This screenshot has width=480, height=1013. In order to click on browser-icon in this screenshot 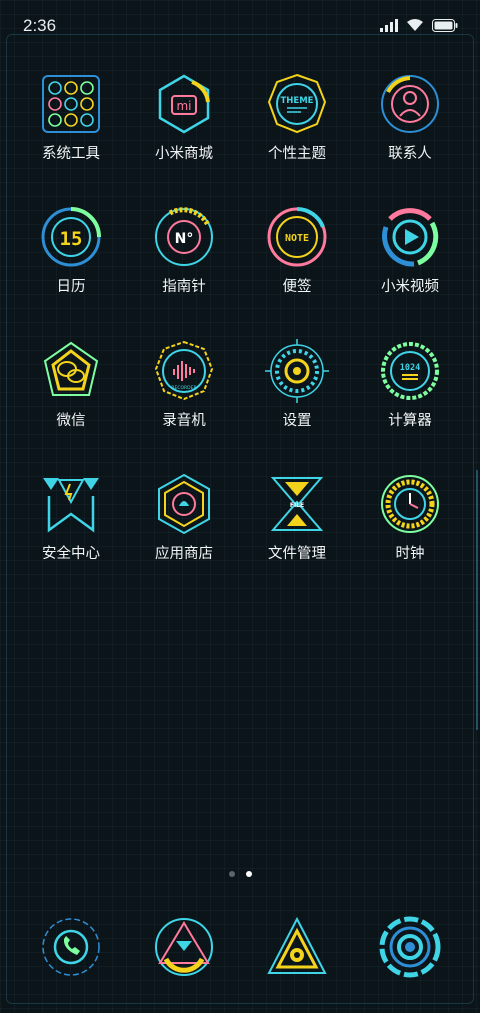, I will do `click(297, 945)`.